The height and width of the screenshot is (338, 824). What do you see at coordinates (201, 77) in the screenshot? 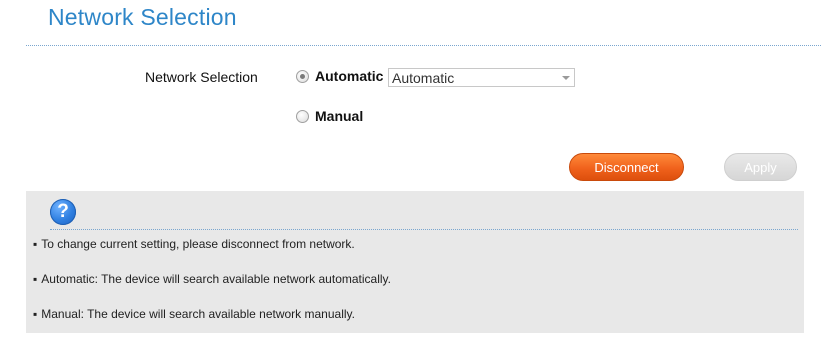
I see `network-selection-label: Network Selection` at bounding box center [201, 77].